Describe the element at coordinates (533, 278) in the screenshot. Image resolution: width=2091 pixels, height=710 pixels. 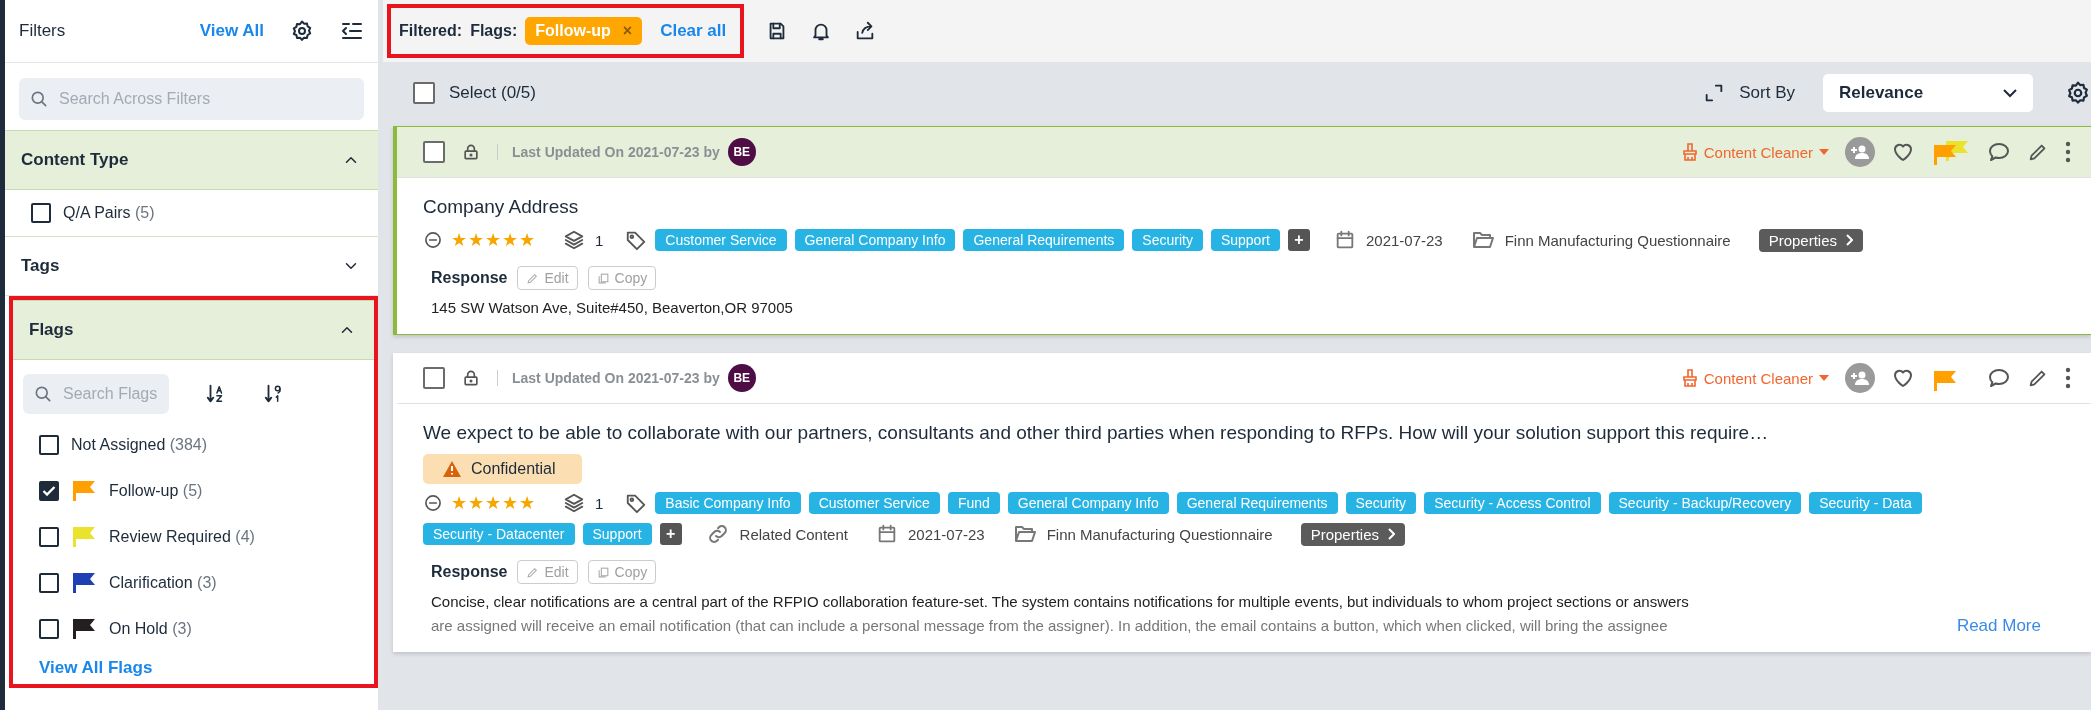
I see `pencil-icon` at that location.